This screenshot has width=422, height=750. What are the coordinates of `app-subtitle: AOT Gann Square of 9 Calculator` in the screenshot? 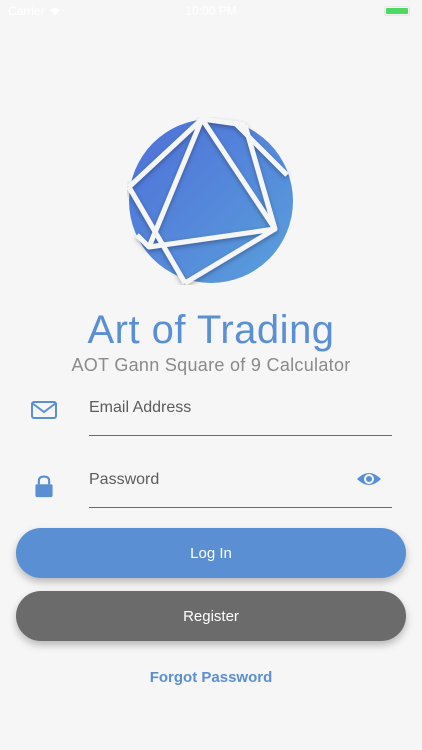 It's located at (211, 365).